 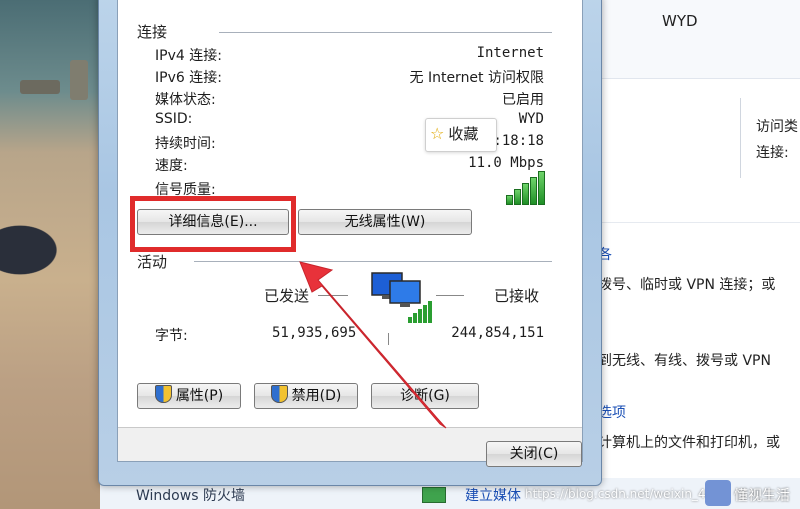 I want to click on sharing-desc: 计算机上的文件和打印机，或, so click(x=689, y=443).